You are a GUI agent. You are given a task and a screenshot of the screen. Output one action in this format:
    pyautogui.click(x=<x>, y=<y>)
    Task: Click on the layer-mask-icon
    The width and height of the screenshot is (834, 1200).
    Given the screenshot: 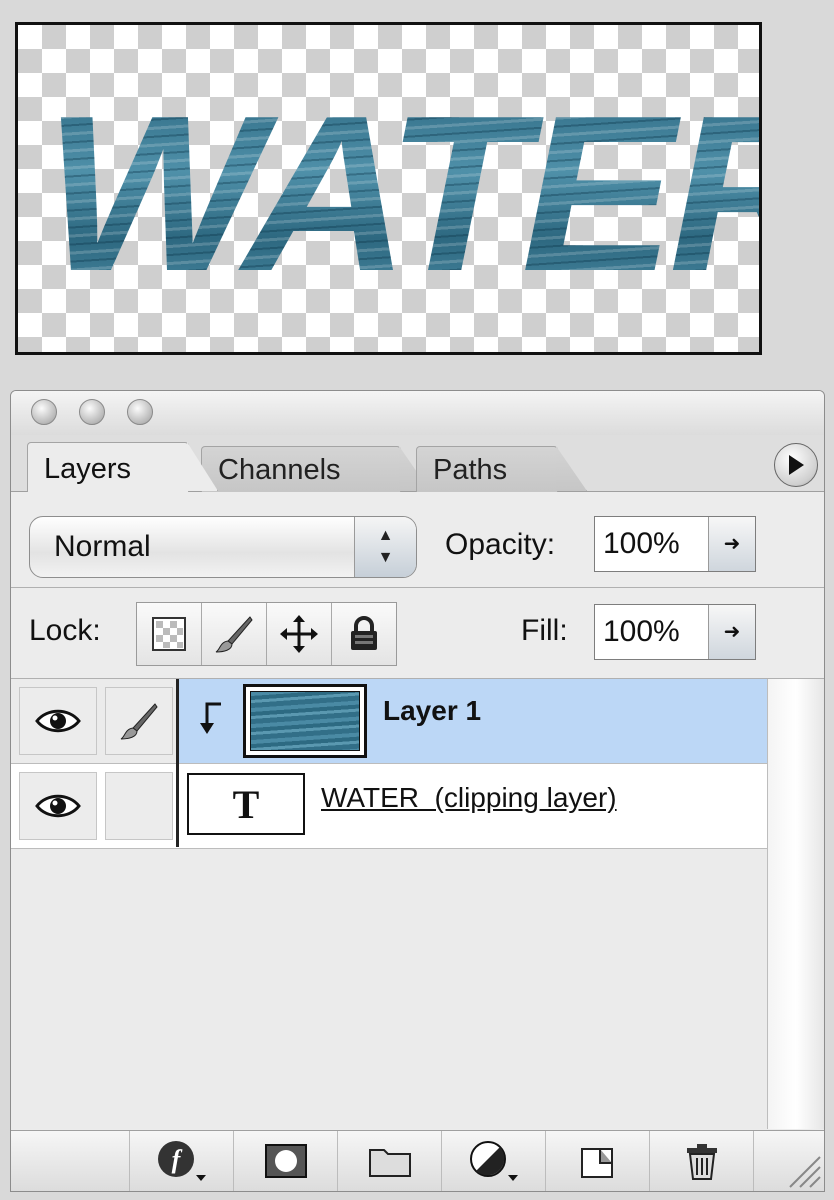 What is the action you would take?
    pyautogui.click(x=286, y=1161)
    